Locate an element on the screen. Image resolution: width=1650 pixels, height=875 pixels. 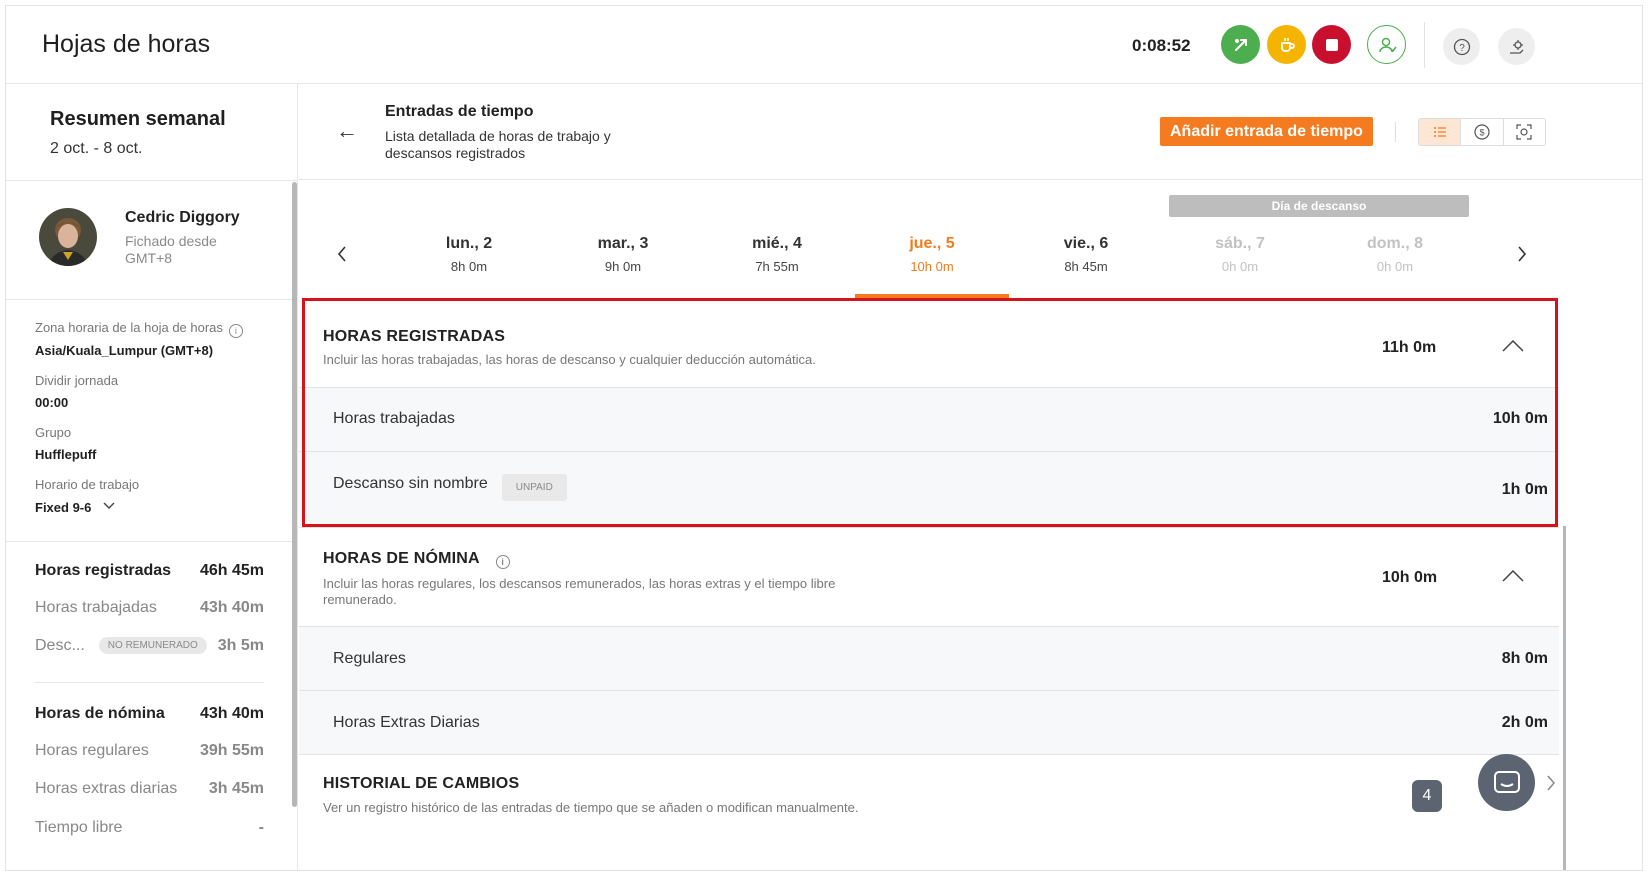
sidebar-title: Resumen semanal is located at coordinates (138, 119).